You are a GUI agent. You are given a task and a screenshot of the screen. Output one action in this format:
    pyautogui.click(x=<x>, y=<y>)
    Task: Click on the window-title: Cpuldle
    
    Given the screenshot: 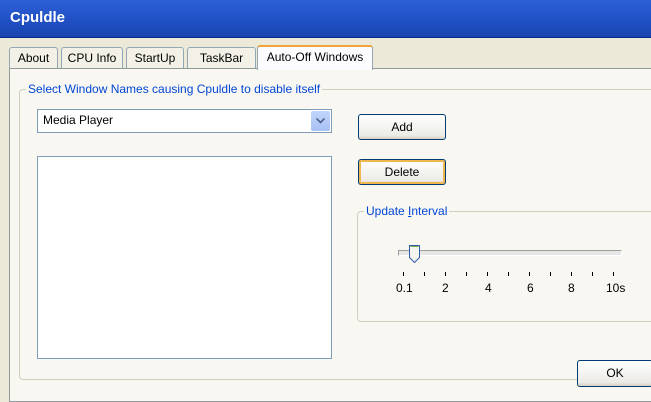 What is the action you would take?
    pyautogui.click(x=37, y=17)
    